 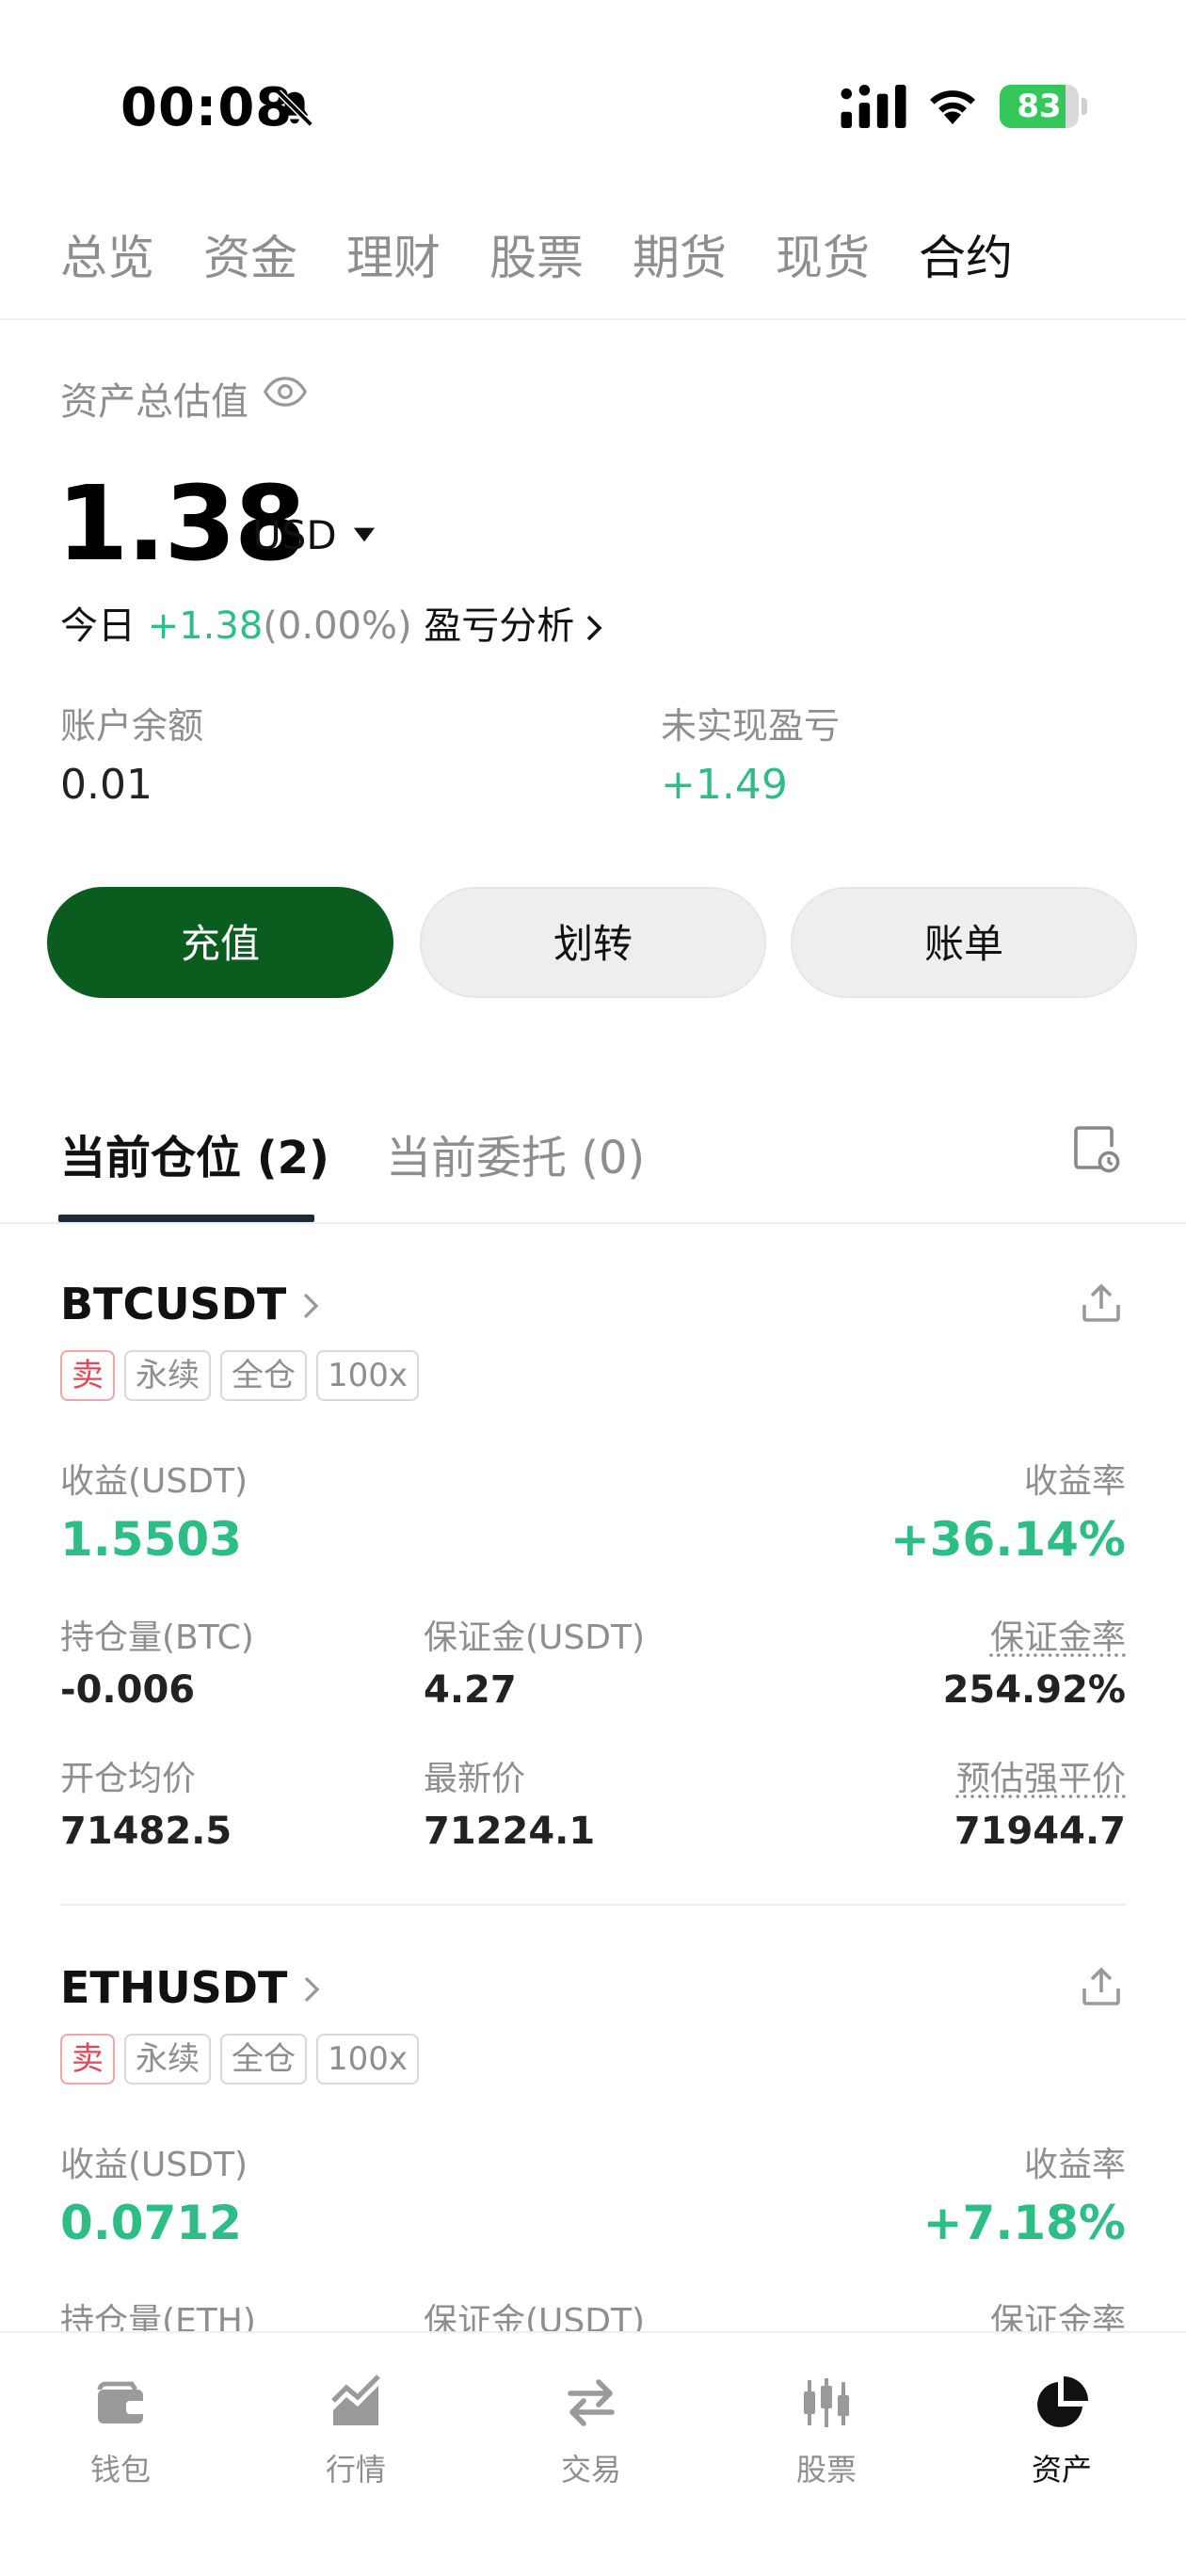 What do you see at coordinates (751, 726) in the screenshot?
I see `unrealized-pnl-label: 未实现盈亏` at bounding box center [751, 726].